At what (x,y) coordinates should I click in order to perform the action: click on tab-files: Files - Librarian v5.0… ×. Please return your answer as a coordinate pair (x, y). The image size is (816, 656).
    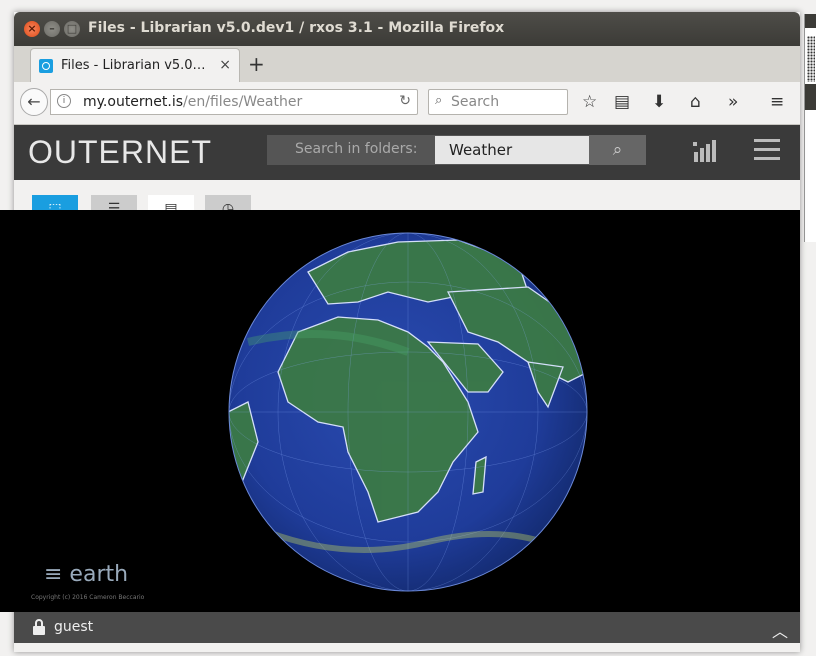
    Looking at the image, I should click on (135, 65).